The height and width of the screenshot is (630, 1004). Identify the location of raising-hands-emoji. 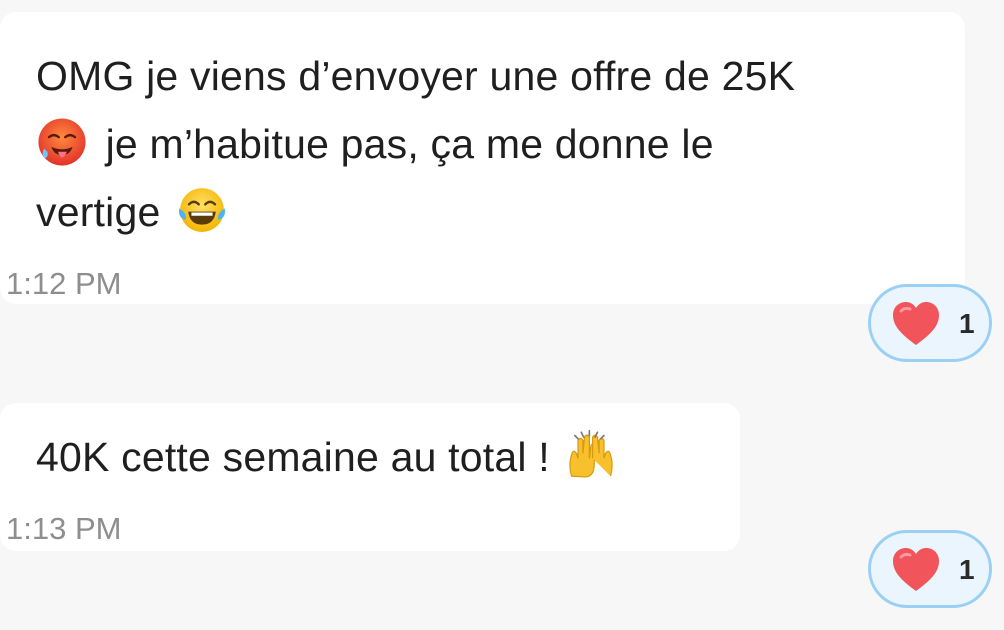
(591, 453).